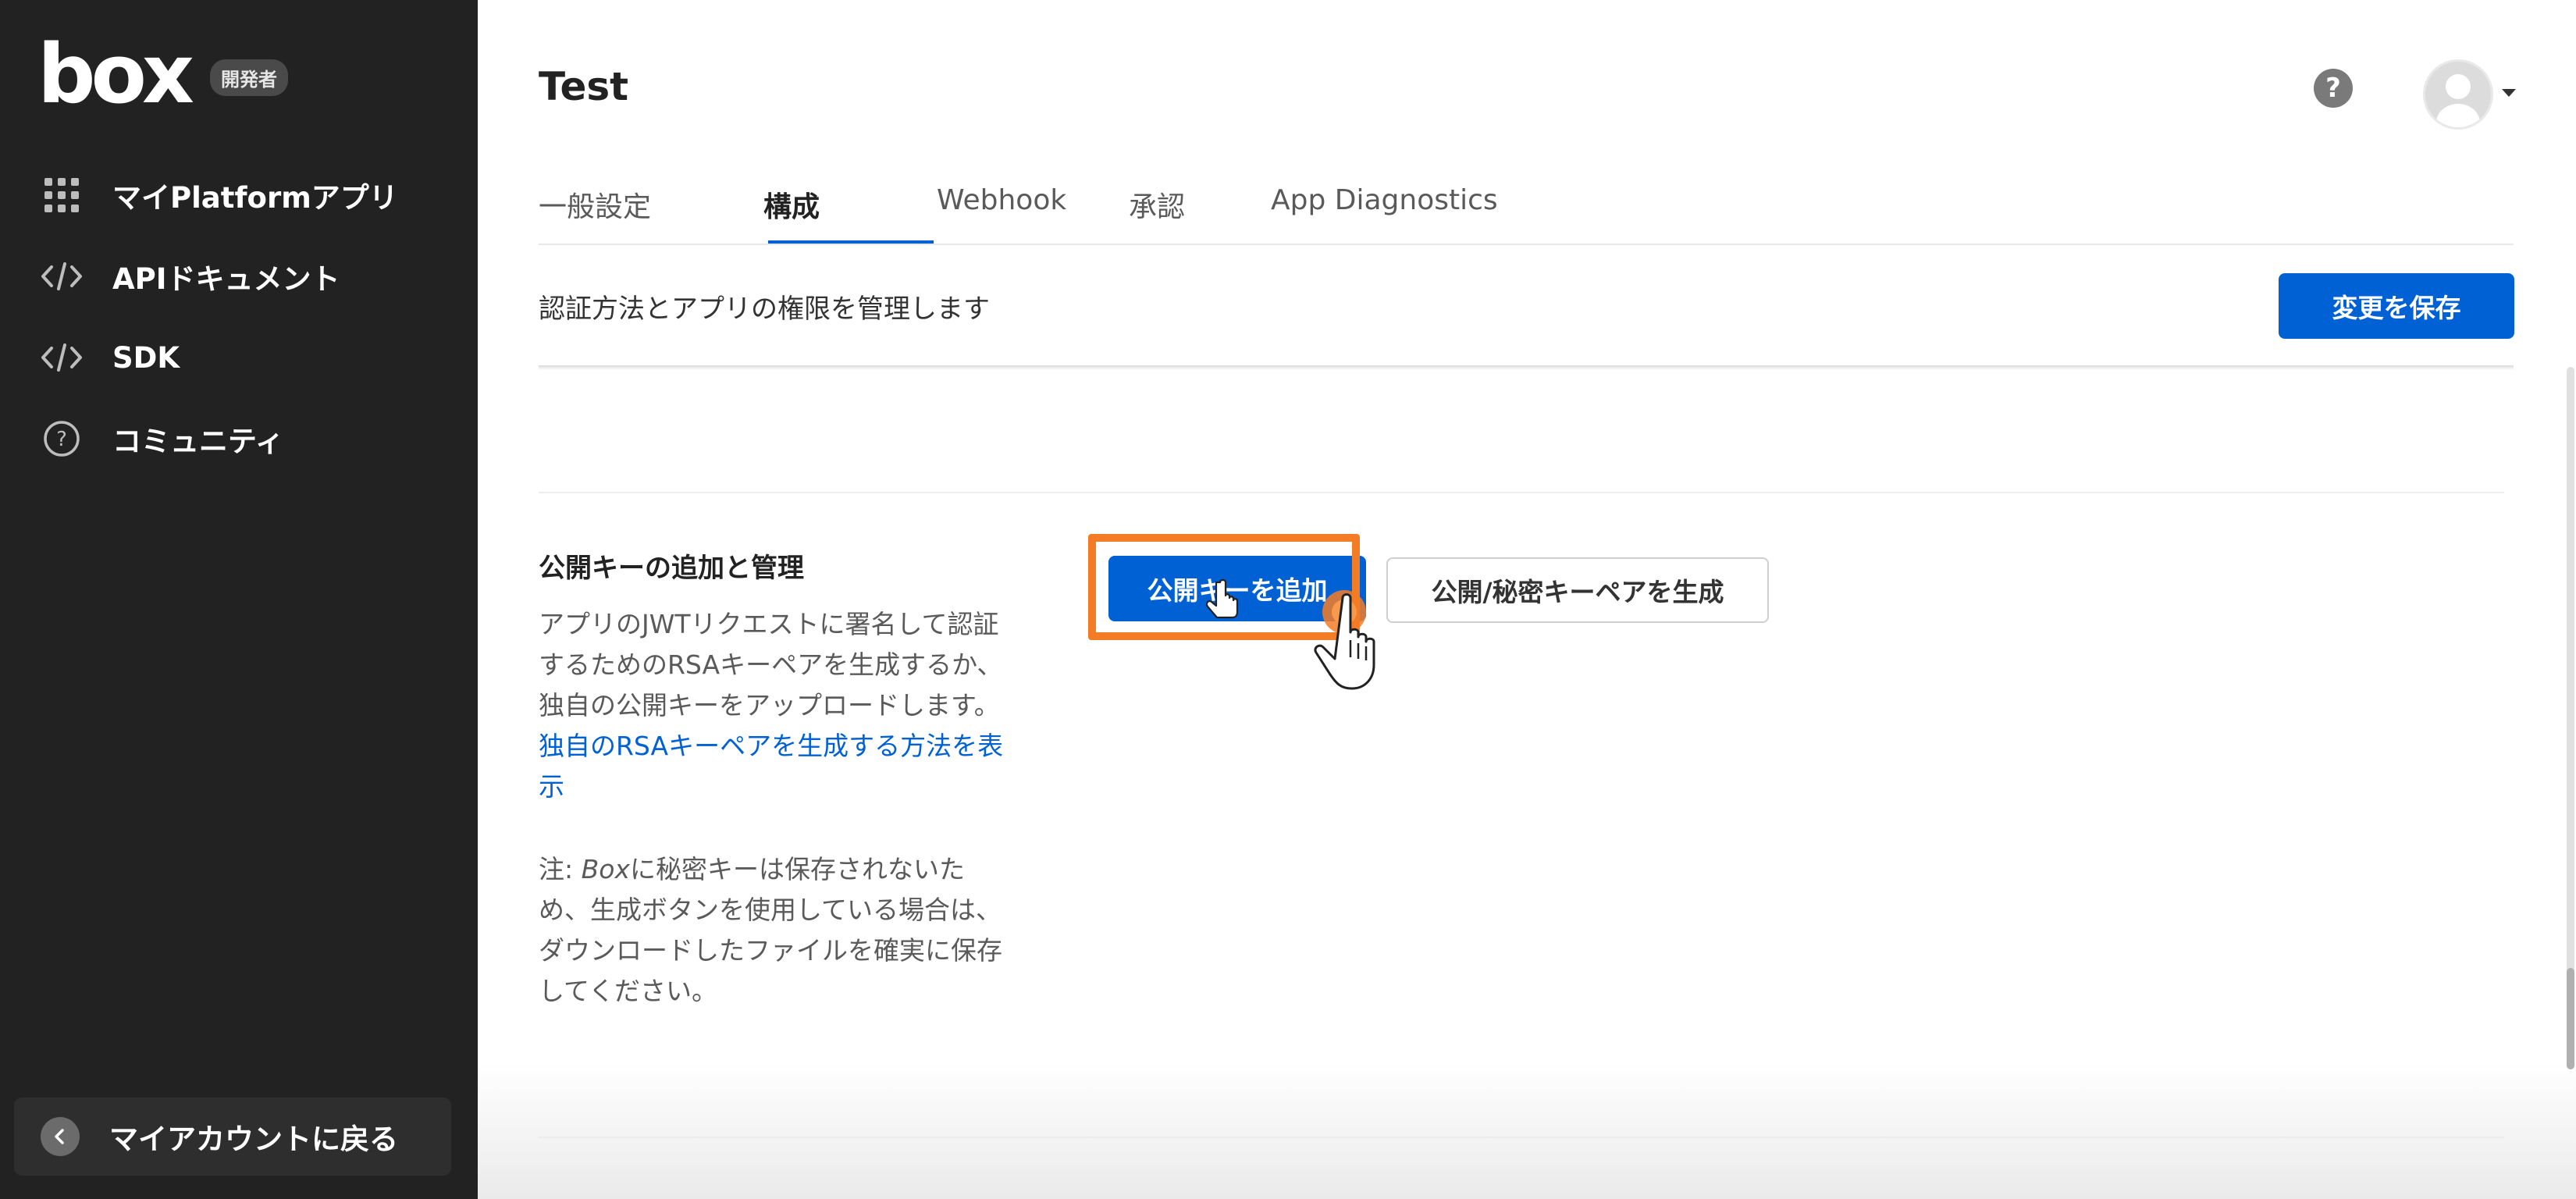 The image size is (2576, 1199). What do you see at coordinates (239, 357) in the screenshot?
I see `sidebar-item-sdk: SDK` at bounding box center [239, 357].